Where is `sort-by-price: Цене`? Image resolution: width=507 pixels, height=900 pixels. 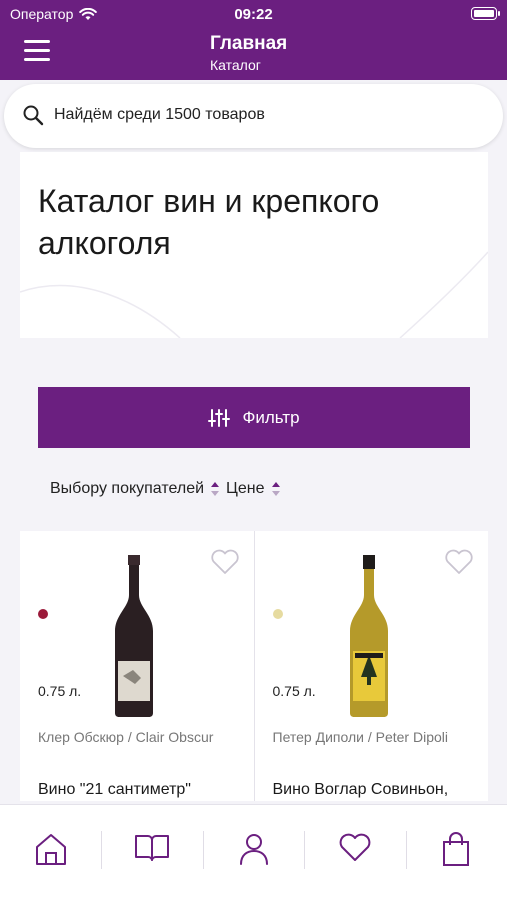
sort-by-price: Цене is located at coordinates (253, 489).